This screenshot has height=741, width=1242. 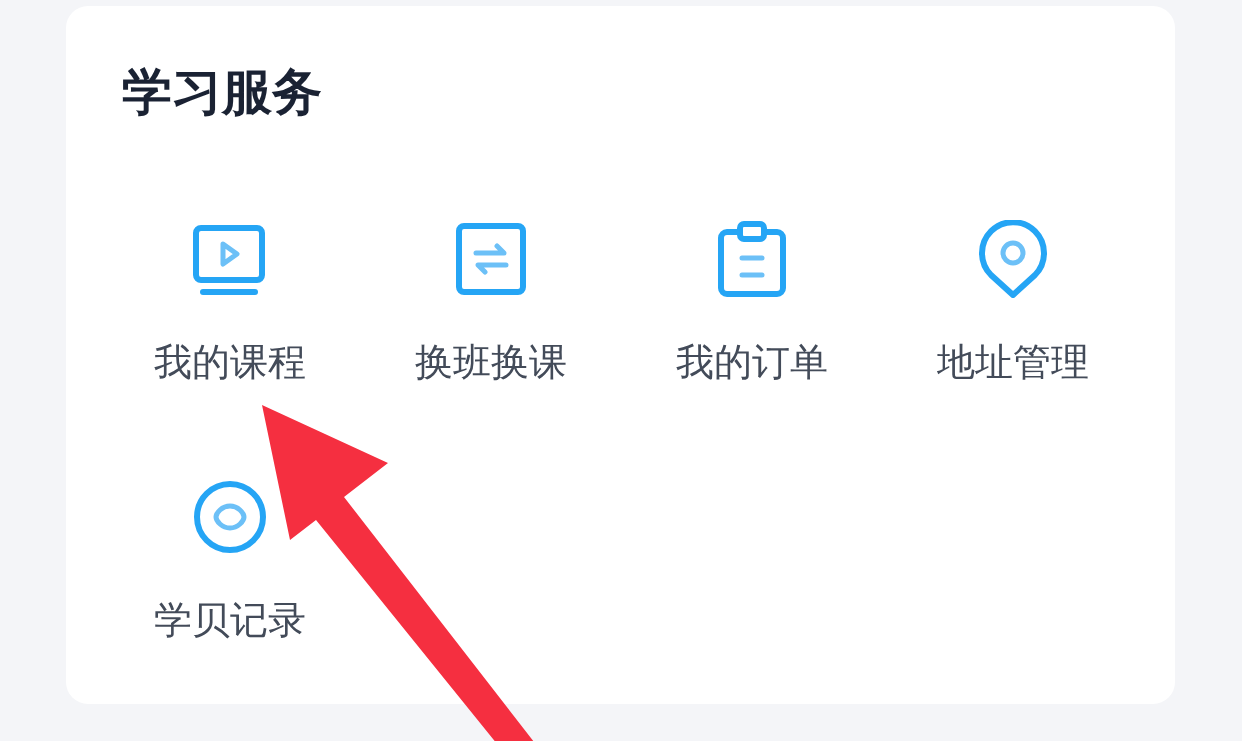 What do you see at coordinates (229, 362) in the screenshot?
I see `service-label: 我的课程` at bounding box center [229, 362].